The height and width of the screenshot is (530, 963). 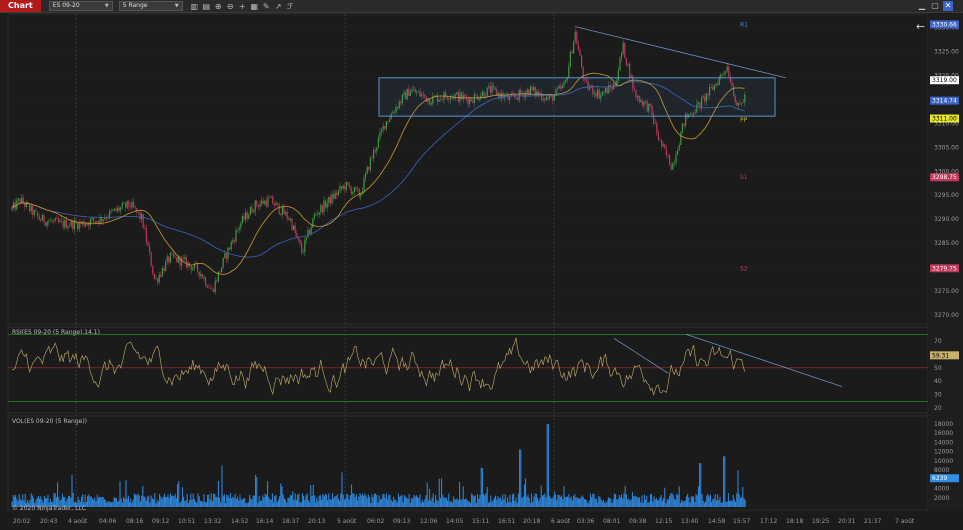 I want to click on back-arrow-icon: ←, so click(x=920, y=26).